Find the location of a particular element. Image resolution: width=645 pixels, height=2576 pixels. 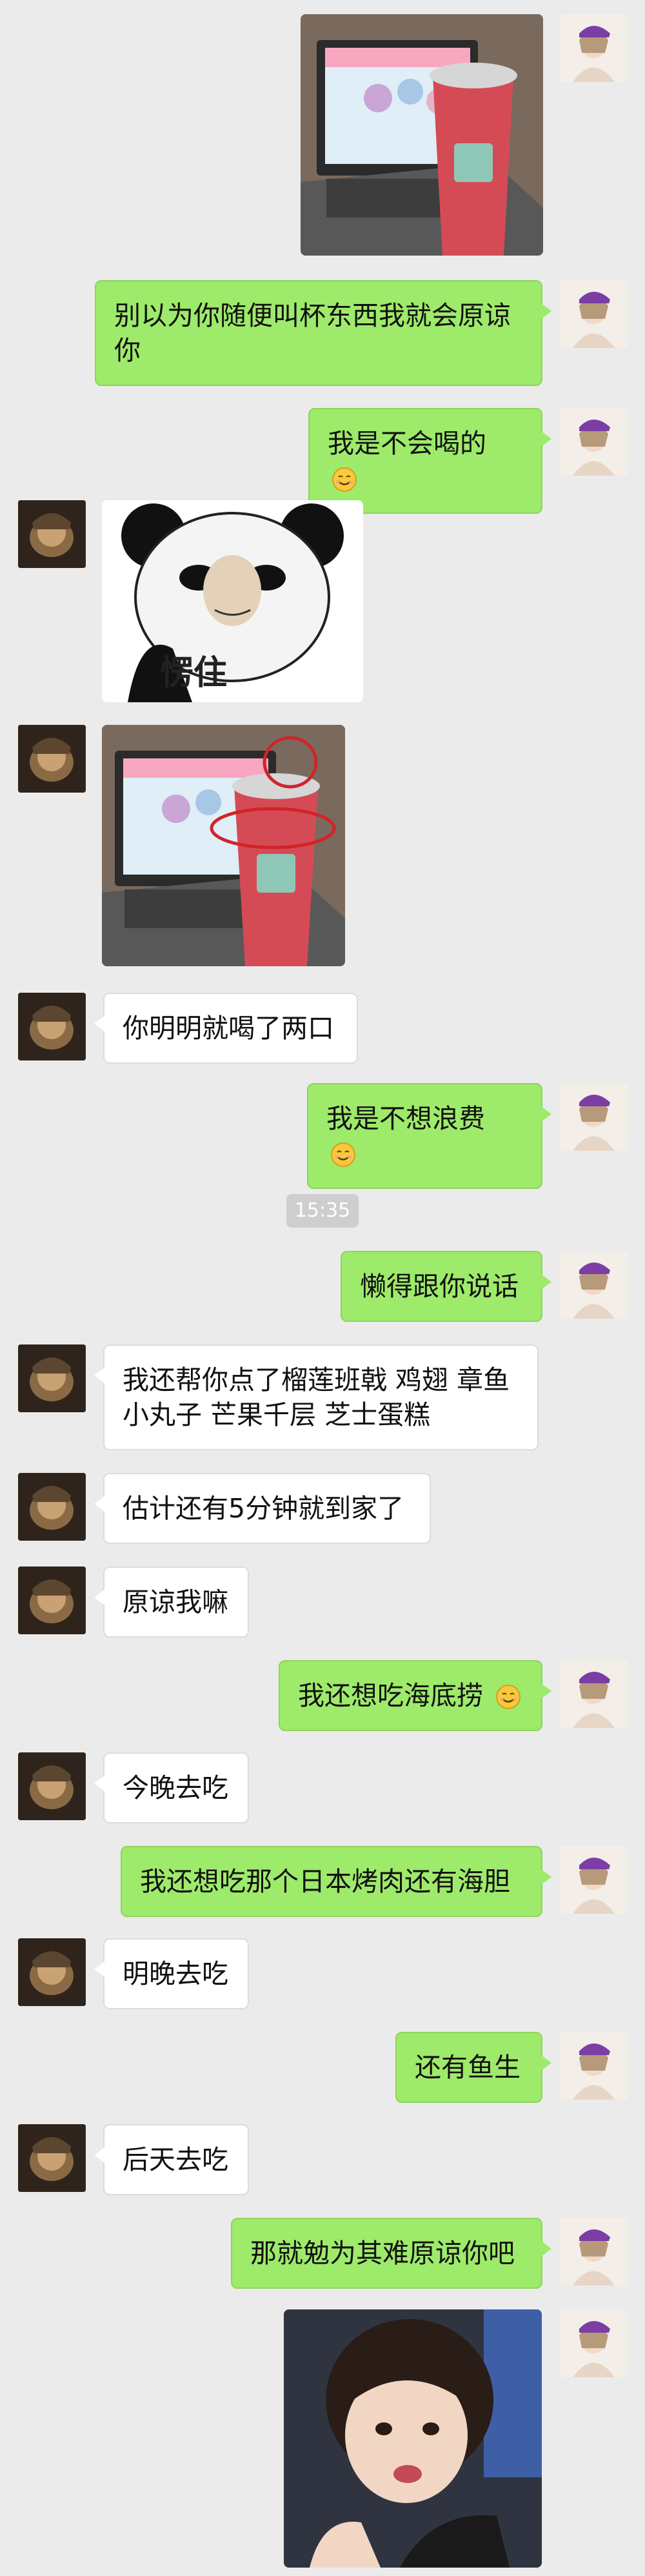

message-text: 我还想吃海底捞 is located at coordinates (390, 1695).